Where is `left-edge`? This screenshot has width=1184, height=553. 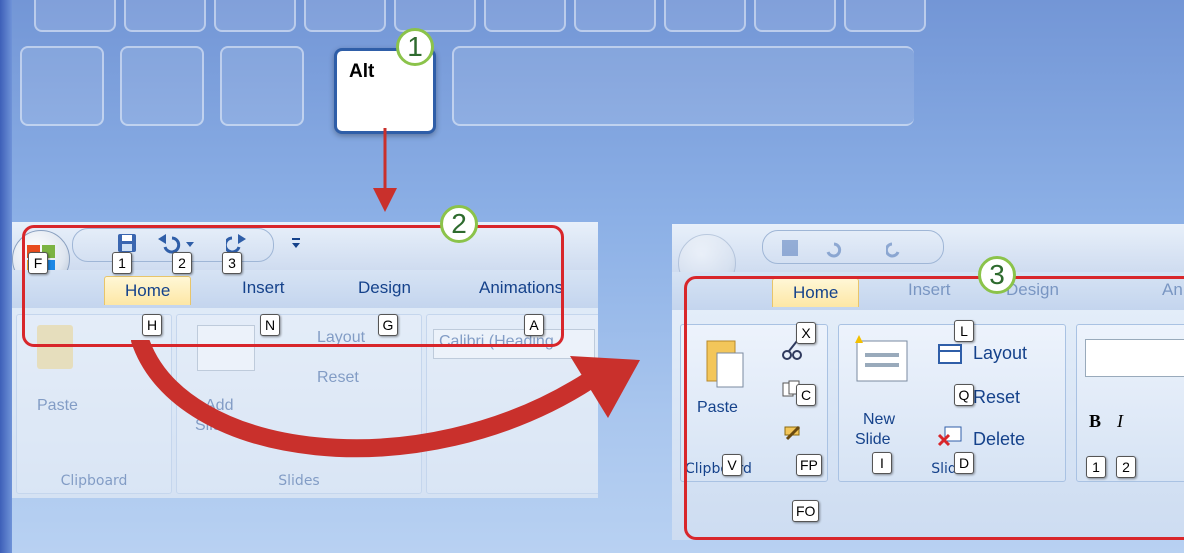
left-edge is located at coordinates (6, 276).